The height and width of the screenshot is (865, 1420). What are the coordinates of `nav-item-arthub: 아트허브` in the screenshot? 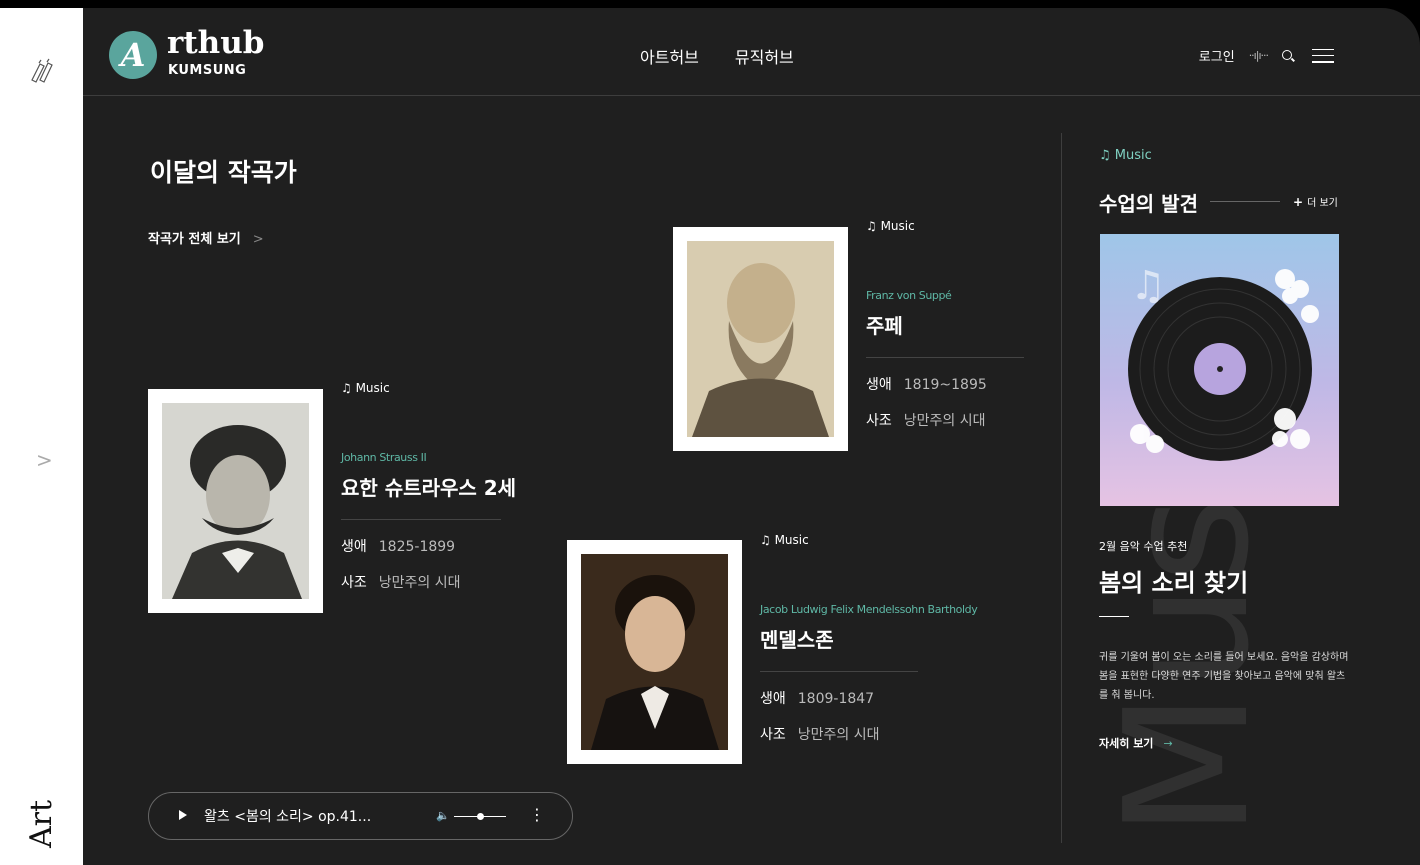 It's located at (669, 56).